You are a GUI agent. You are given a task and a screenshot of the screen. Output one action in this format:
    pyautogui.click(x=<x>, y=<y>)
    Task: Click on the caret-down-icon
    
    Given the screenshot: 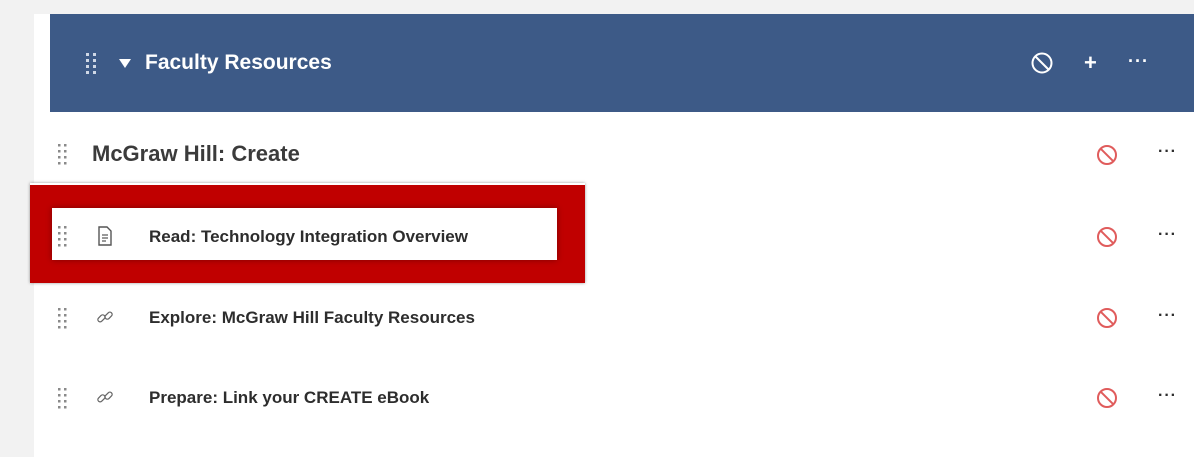 What is the action you would take?
    pyautogui.click(x=125, y=63)
    